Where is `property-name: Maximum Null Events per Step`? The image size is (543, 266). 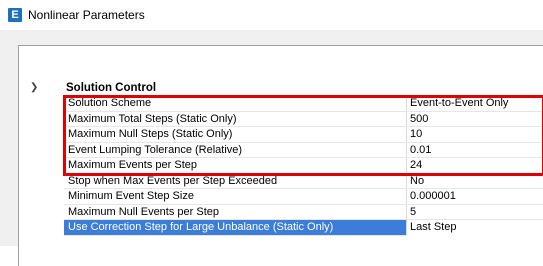 property-name: Maximum Null Events per Step is located at coordinates (143, 211).